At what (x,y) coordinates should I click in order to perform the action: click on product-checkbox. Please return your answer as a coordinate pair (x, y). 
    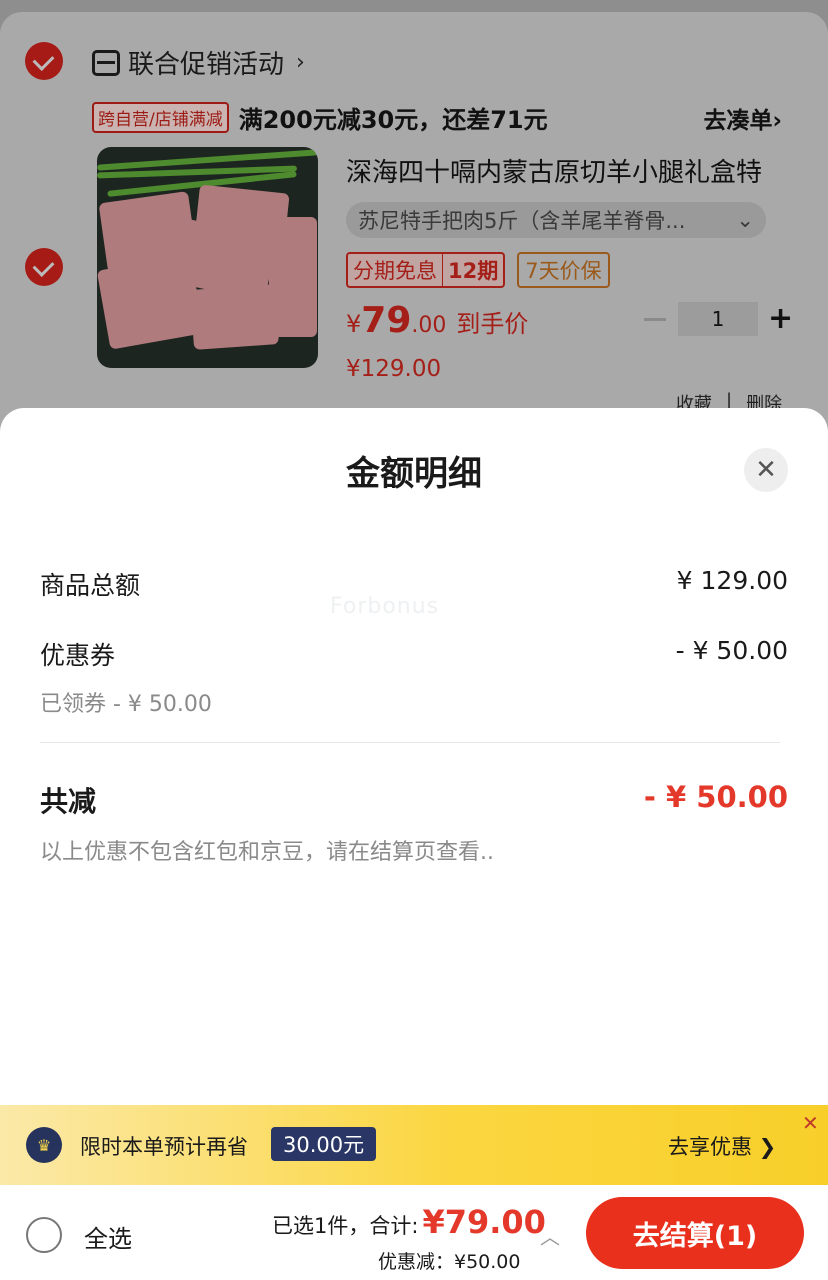
    Looking at the image, I should click on (44, 267).